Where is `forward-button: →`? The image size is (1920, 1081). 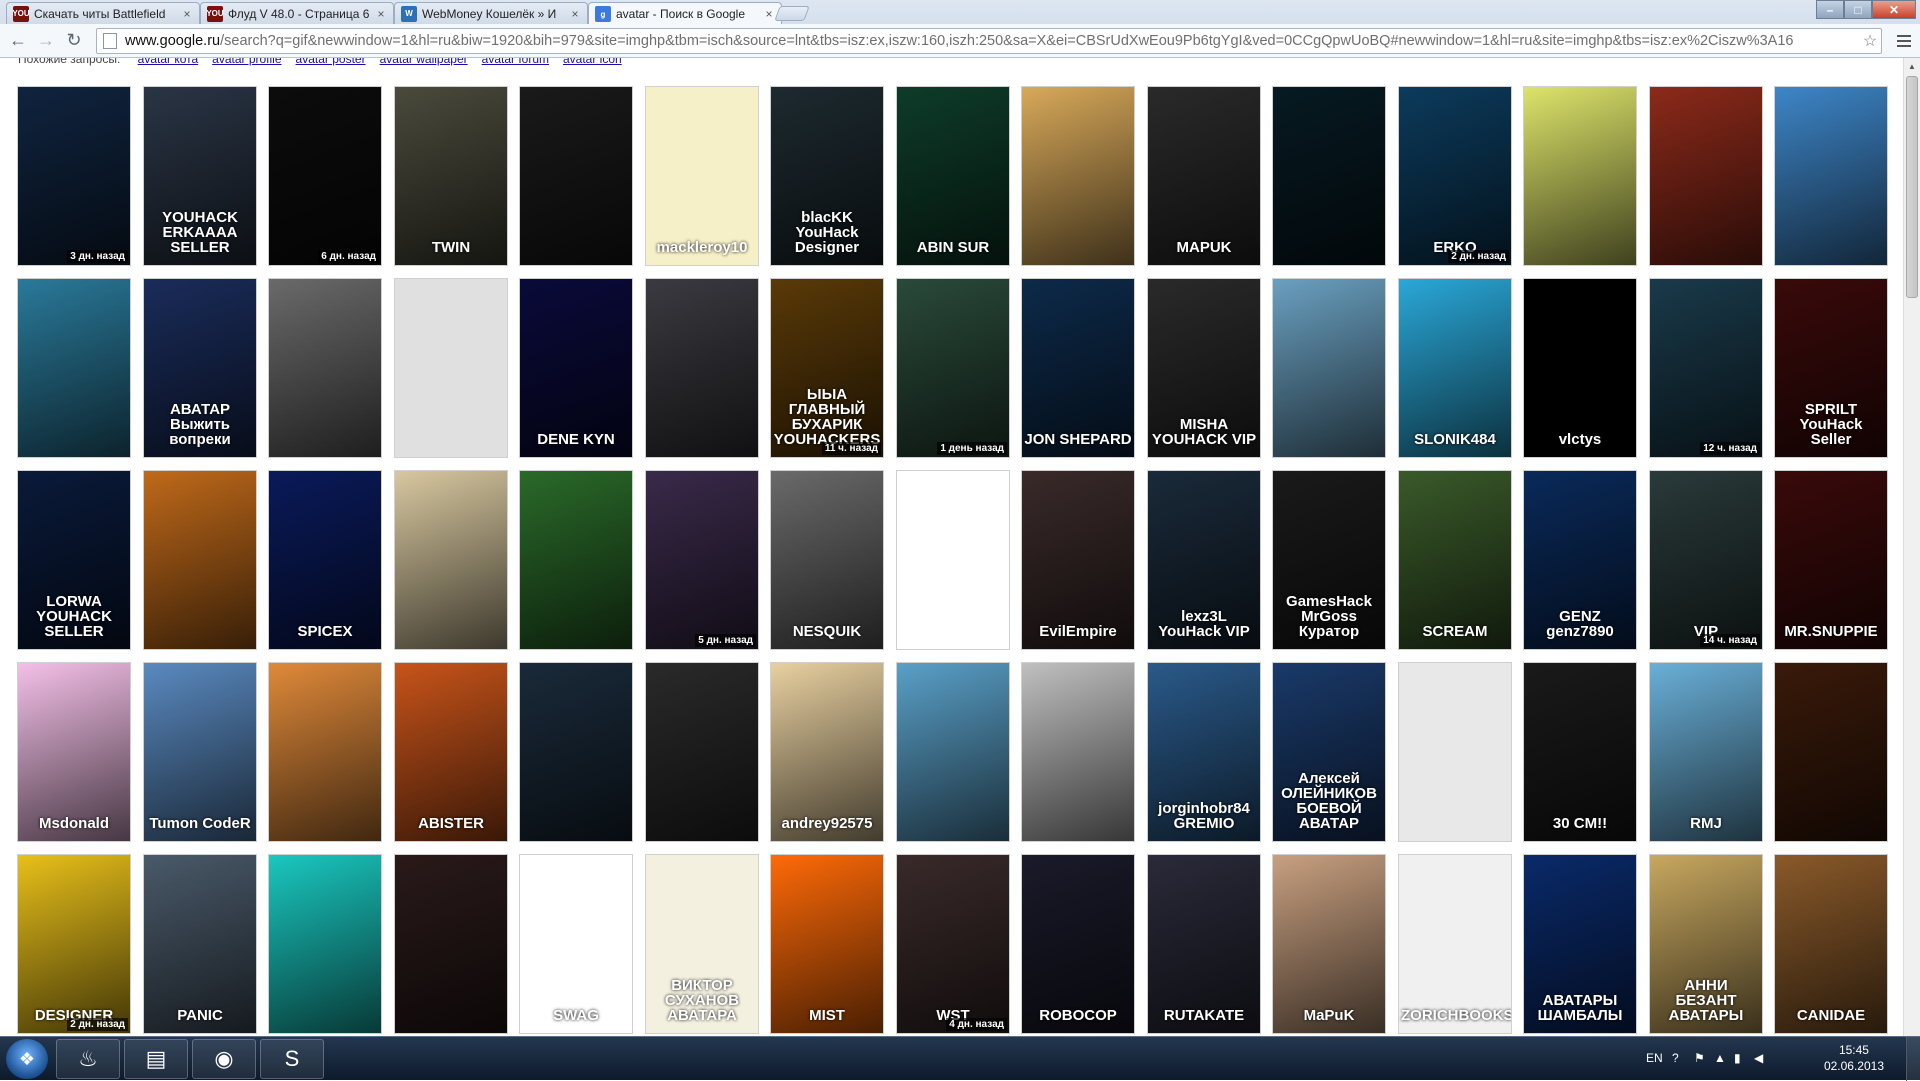
forward-button: → is located at coordinates (46, 40).